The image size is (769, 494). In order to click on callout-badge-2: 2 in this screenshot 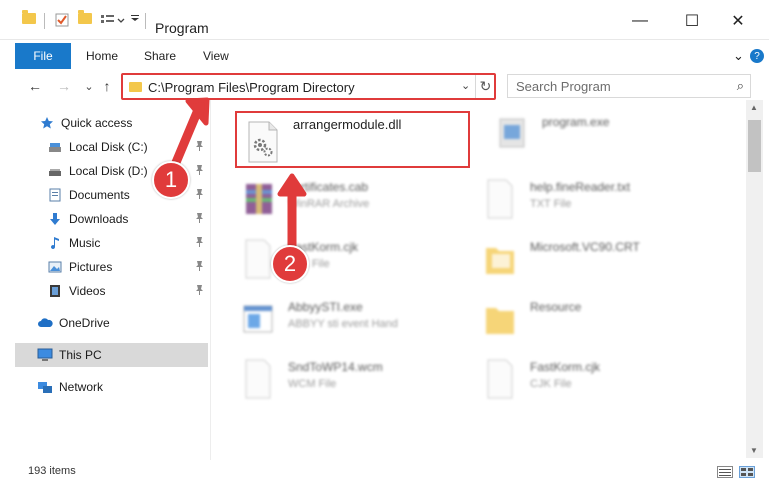, I will do `click(290, 264)`.